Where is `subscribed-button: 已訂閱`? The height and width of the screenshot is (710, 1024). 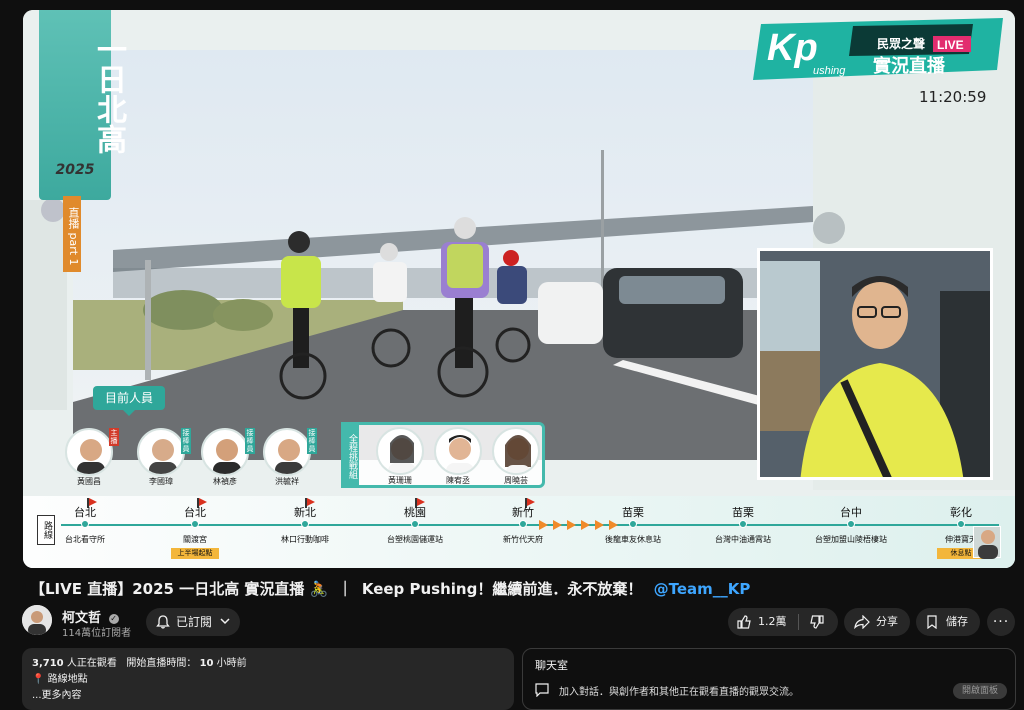 subscribed-button: 已訂閱 is located at coordinates (193, 622).